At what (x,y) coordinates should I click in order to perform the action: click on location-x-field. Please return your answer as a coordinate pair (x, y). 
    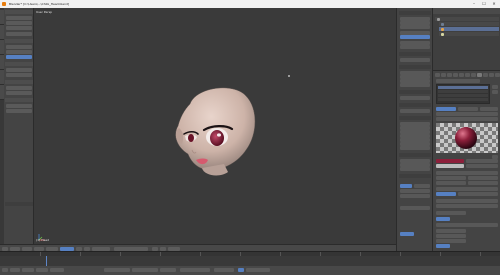
    Looking at the image, I should click on (415, 19).